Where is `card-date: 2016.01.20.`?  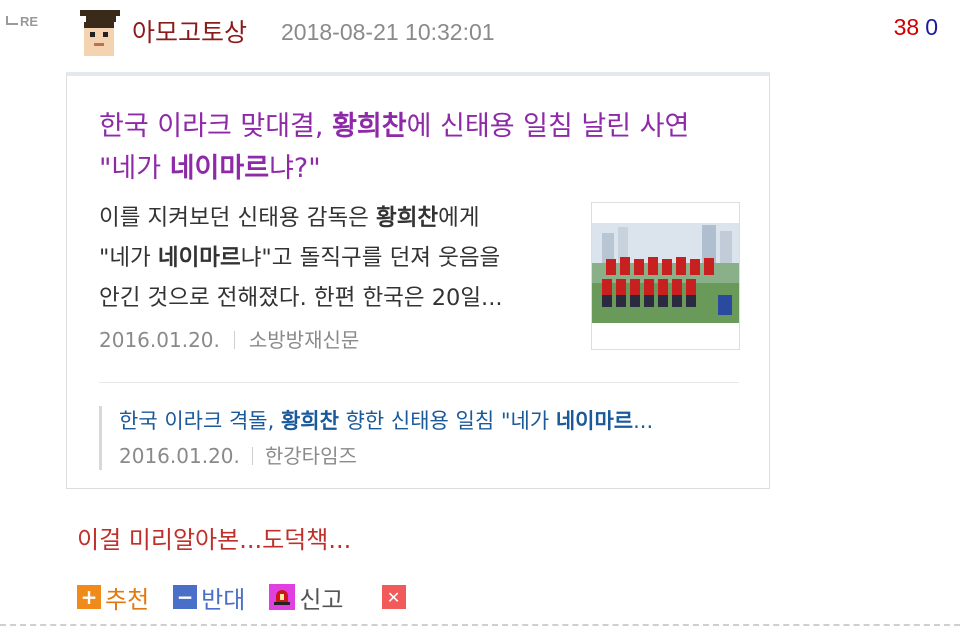
card-date: 2016.01.20. is located at coordinates (159, 340).